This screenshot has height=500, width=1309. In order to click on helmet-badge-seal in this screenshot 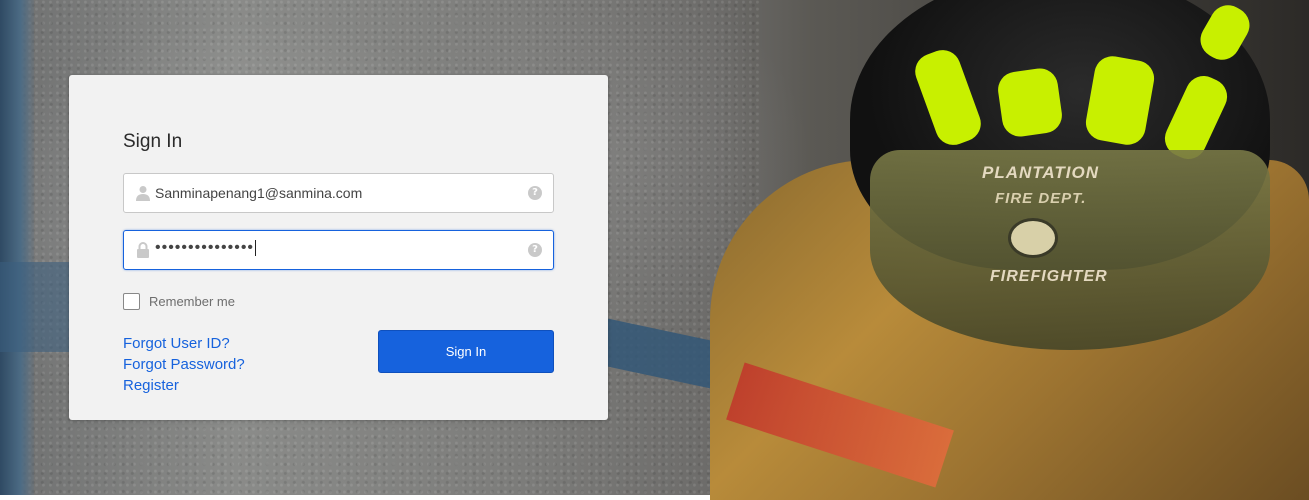, I will do `click(1033, 238)`.